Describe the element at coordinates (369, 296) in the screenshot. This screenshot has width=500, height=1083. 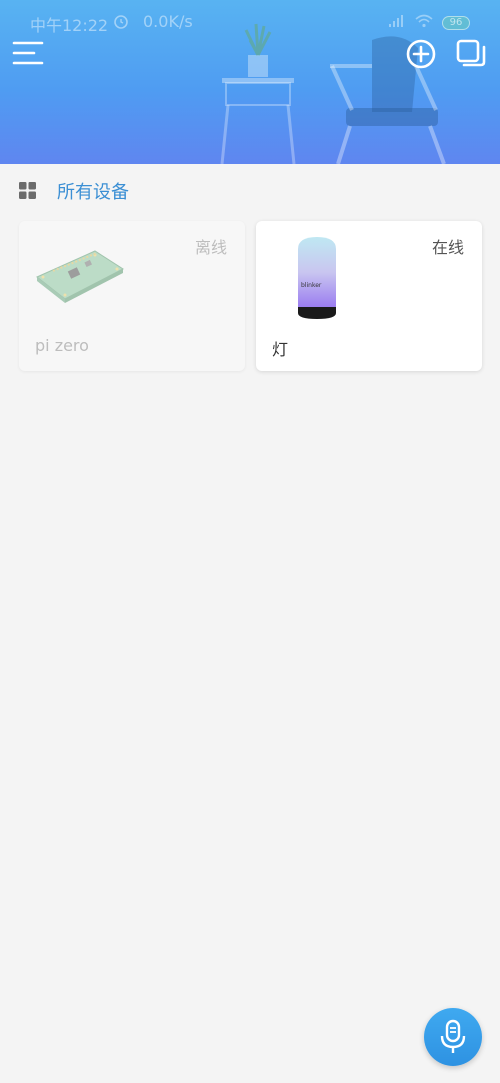
I see `device-card-lamp: blinker 在线 灯` at that location.